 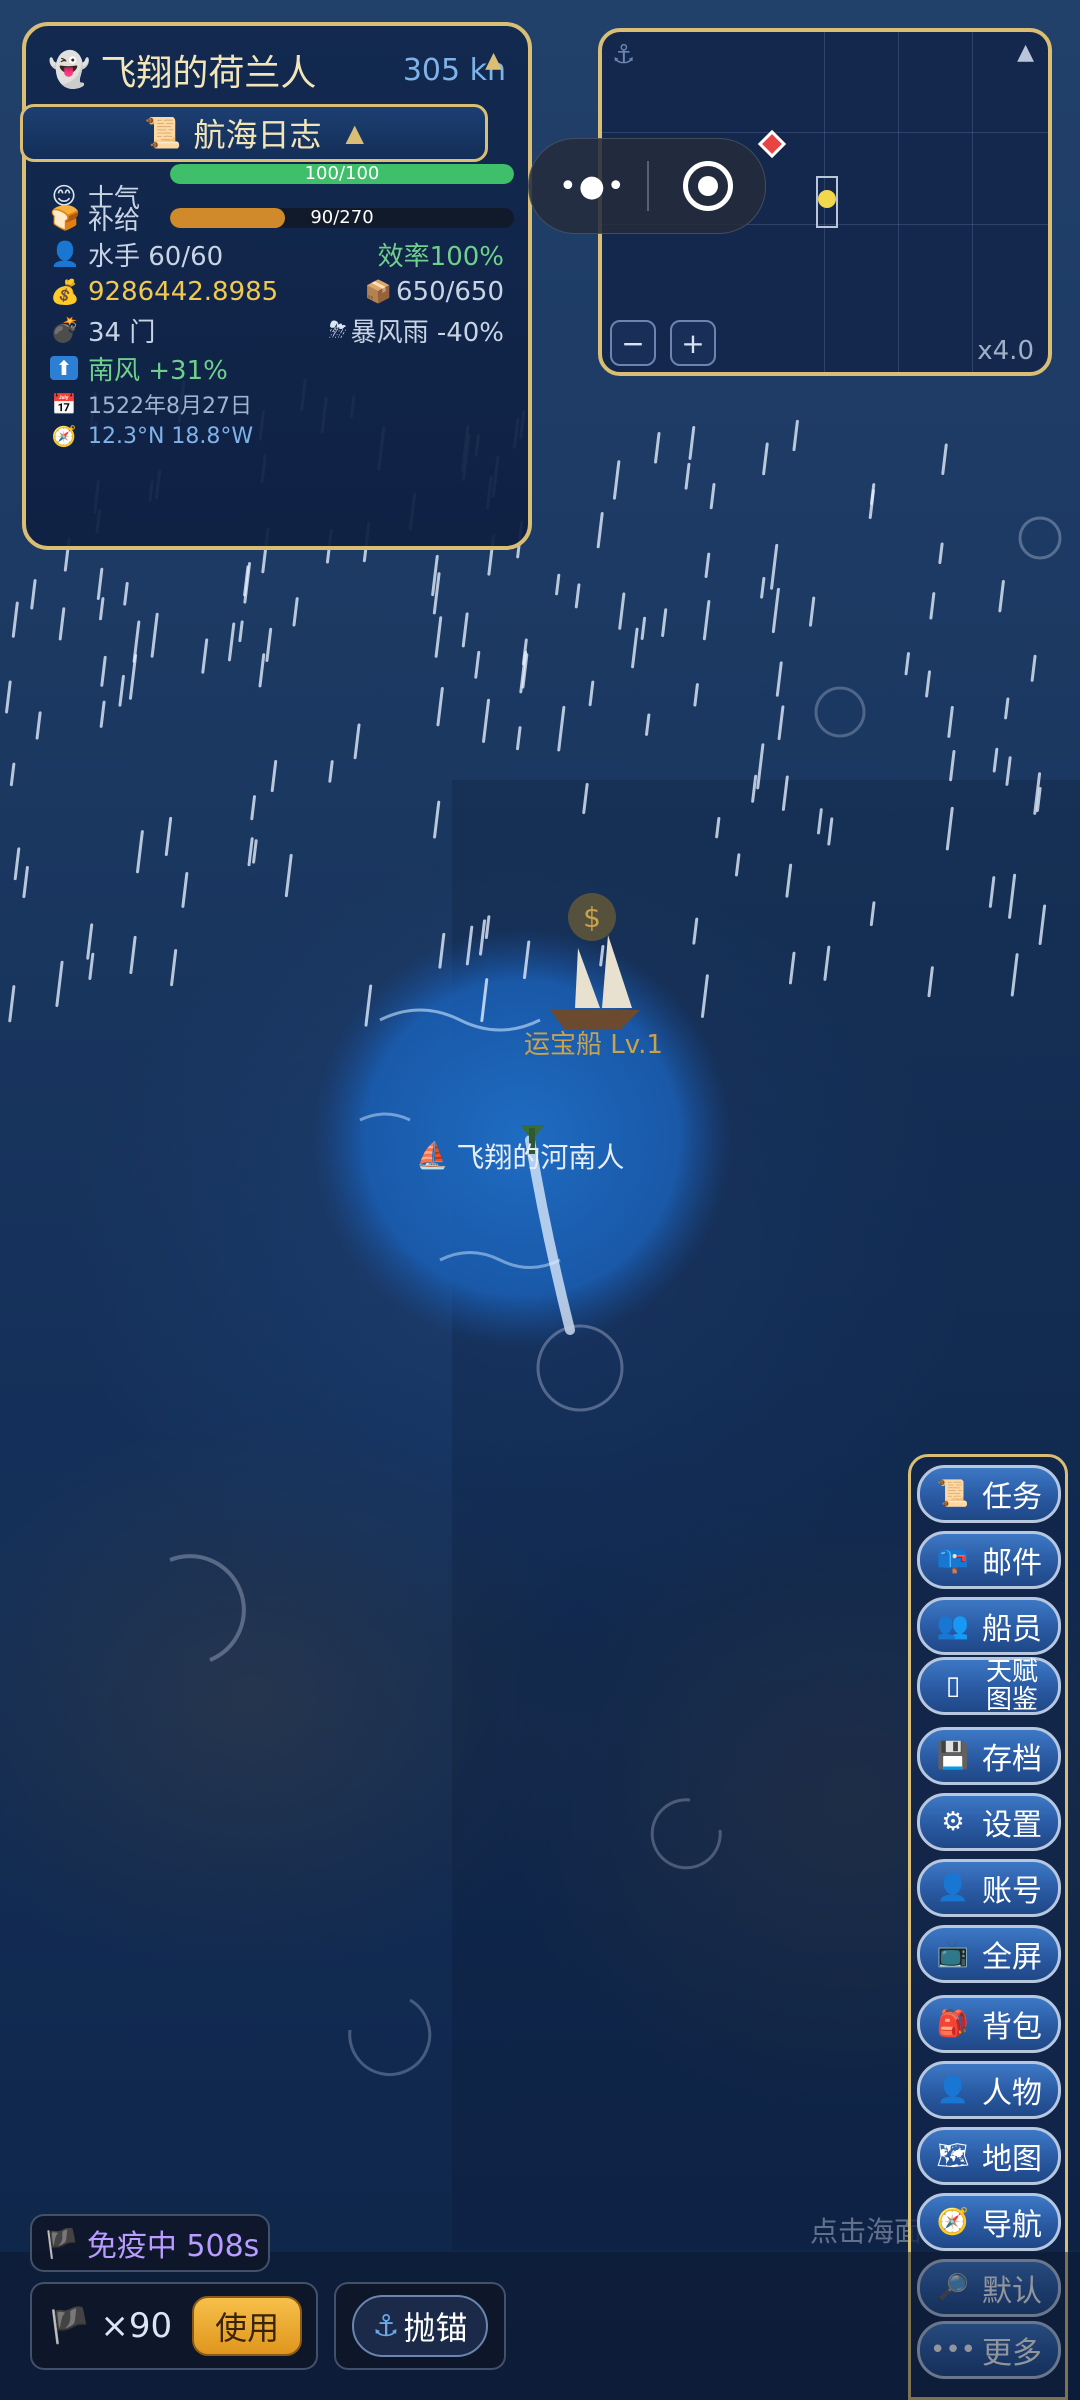 What do you see at coordinates (1012, 2159) in the screenshot?
I see `menu-button-label: 地图` at bounding box center [1012, 2159].